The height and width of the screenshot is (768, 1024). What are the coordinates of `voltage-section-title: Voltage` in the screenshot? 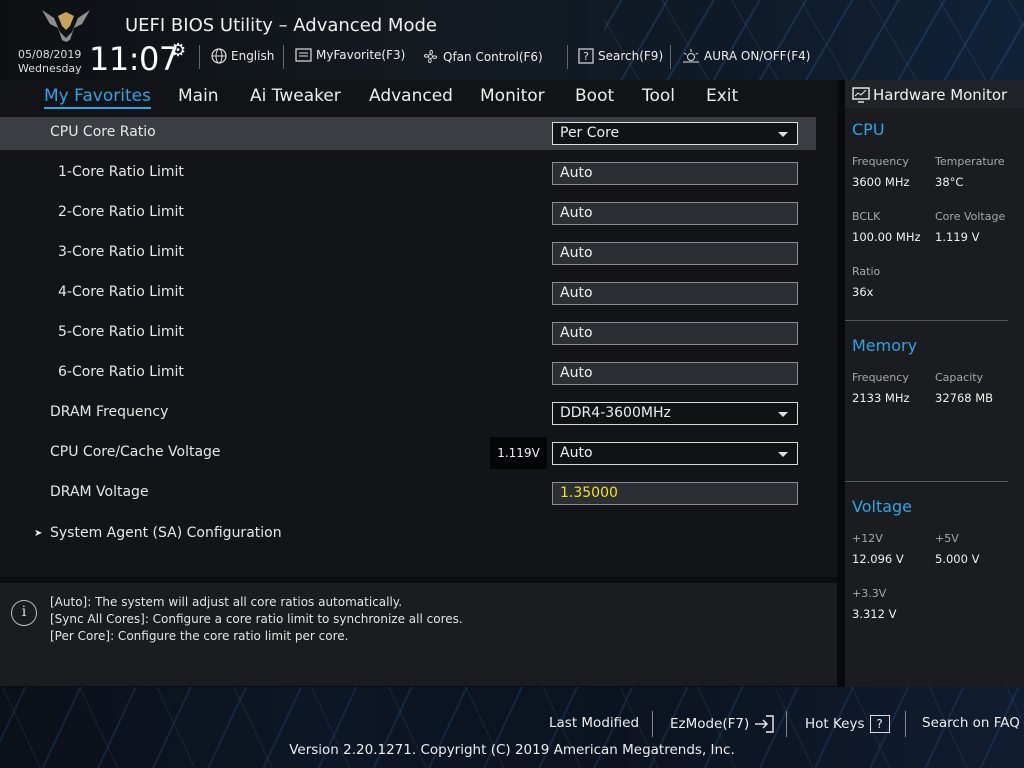 It's located at (882, 506).